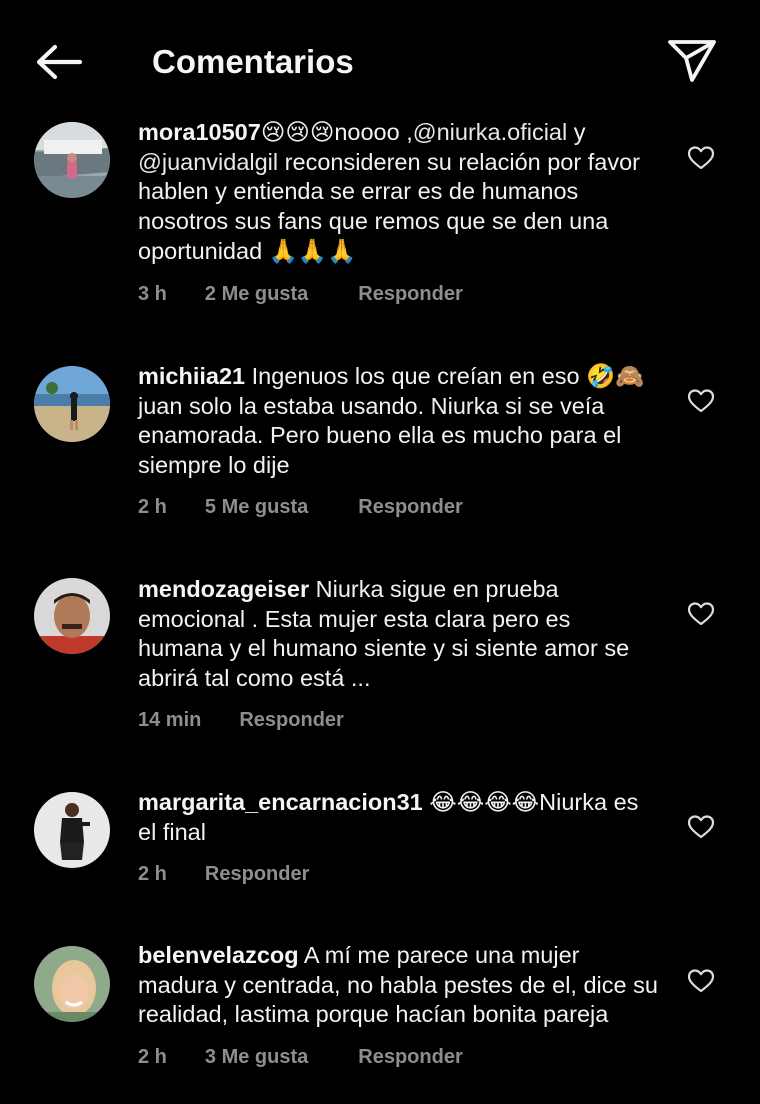 Image resolution: width=760 pixels, height=1104 pixels. What do you see at coordinates (336, 132) in the screenshot?
I see `comment-text-part: 😢😢😢noooo ,` at bounding box center [336, 132].